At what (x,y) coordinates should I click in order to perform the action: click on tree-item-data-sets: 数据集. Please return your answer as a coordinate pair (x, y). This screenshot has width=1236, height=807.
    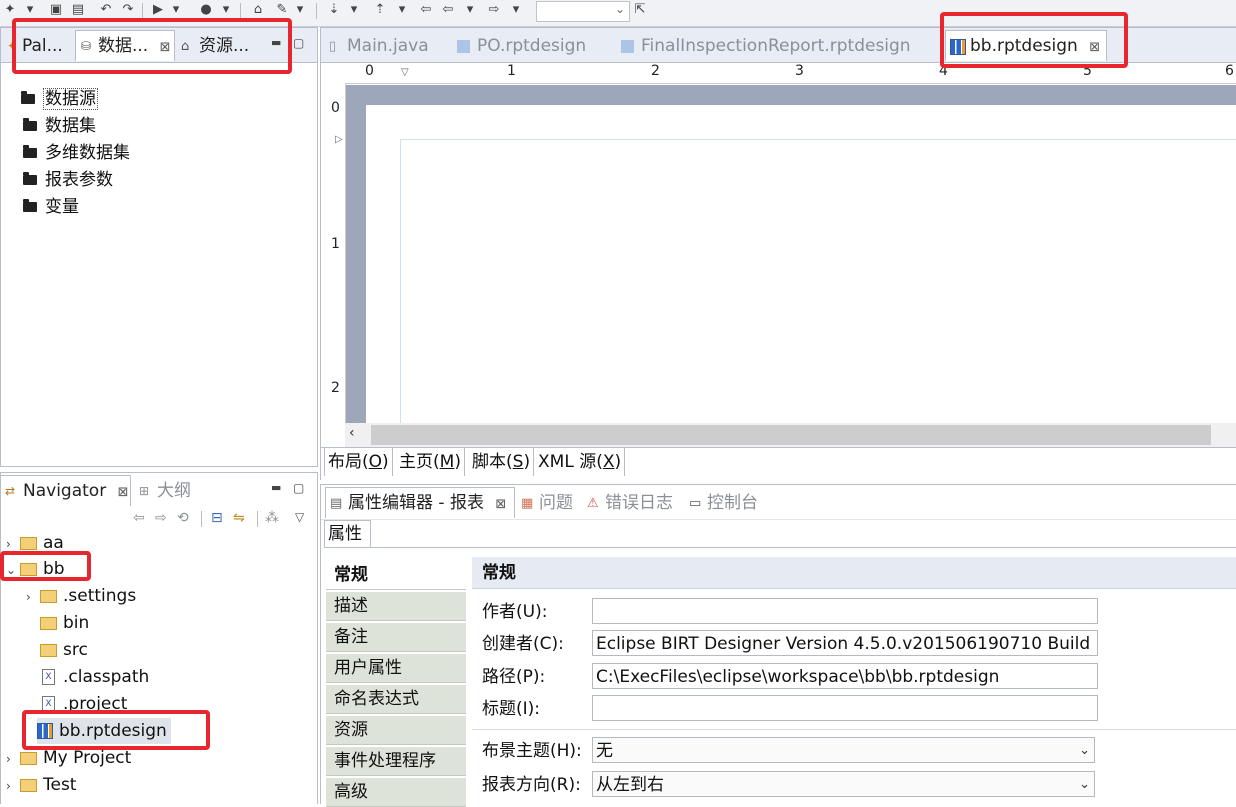
    Looking at the image, I should click on (59, 126).